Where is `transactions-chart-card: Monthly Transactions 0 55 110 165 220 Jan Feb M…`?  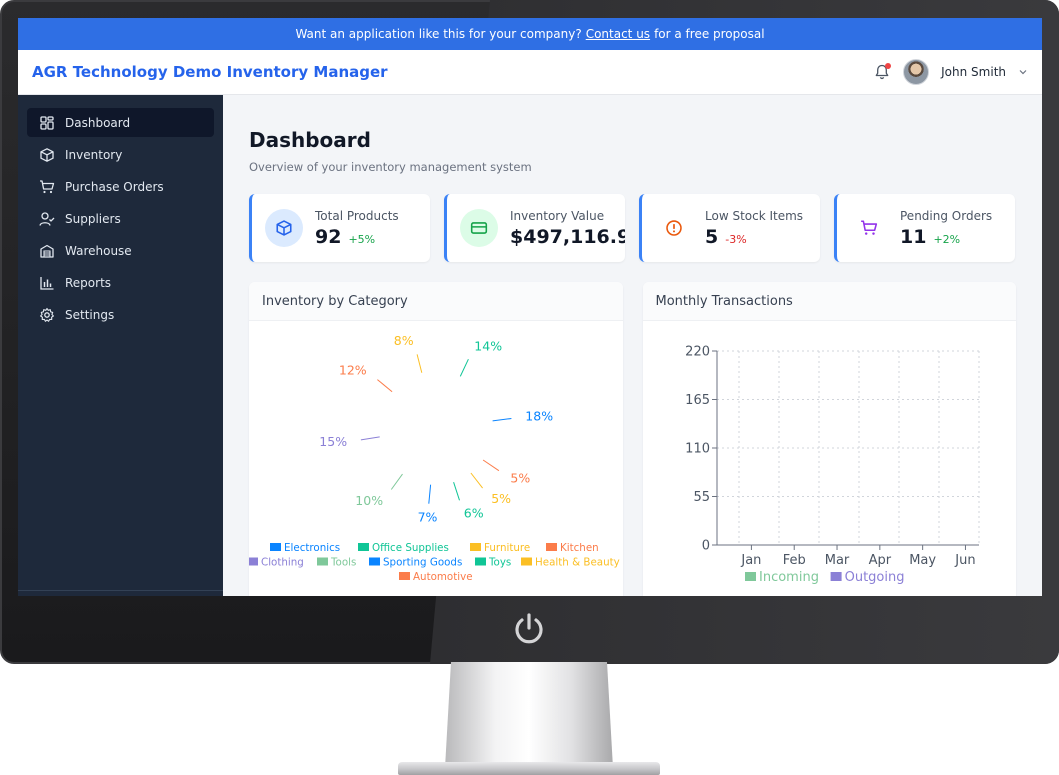
transactions-chart-card: Monthly Transactions 0 55 110 165 220 Jan Feb M… is located at coordinates (829, 439).